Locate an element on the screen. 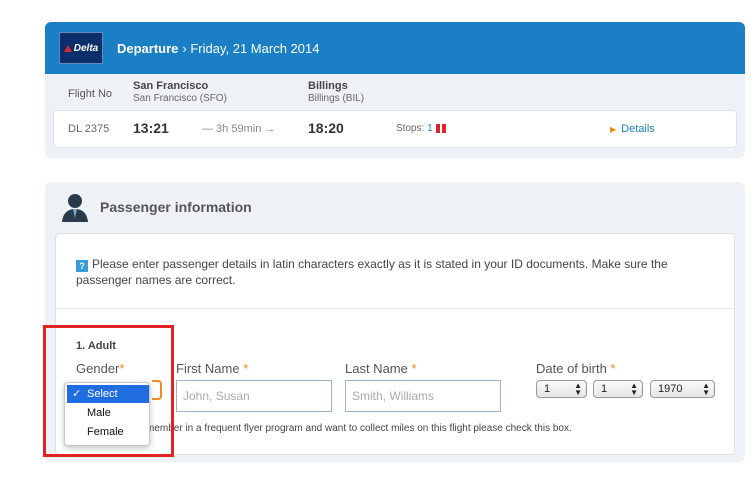 The image size is (754, 478). dob-label: Date of birth * is located at coordinates (576, 368).